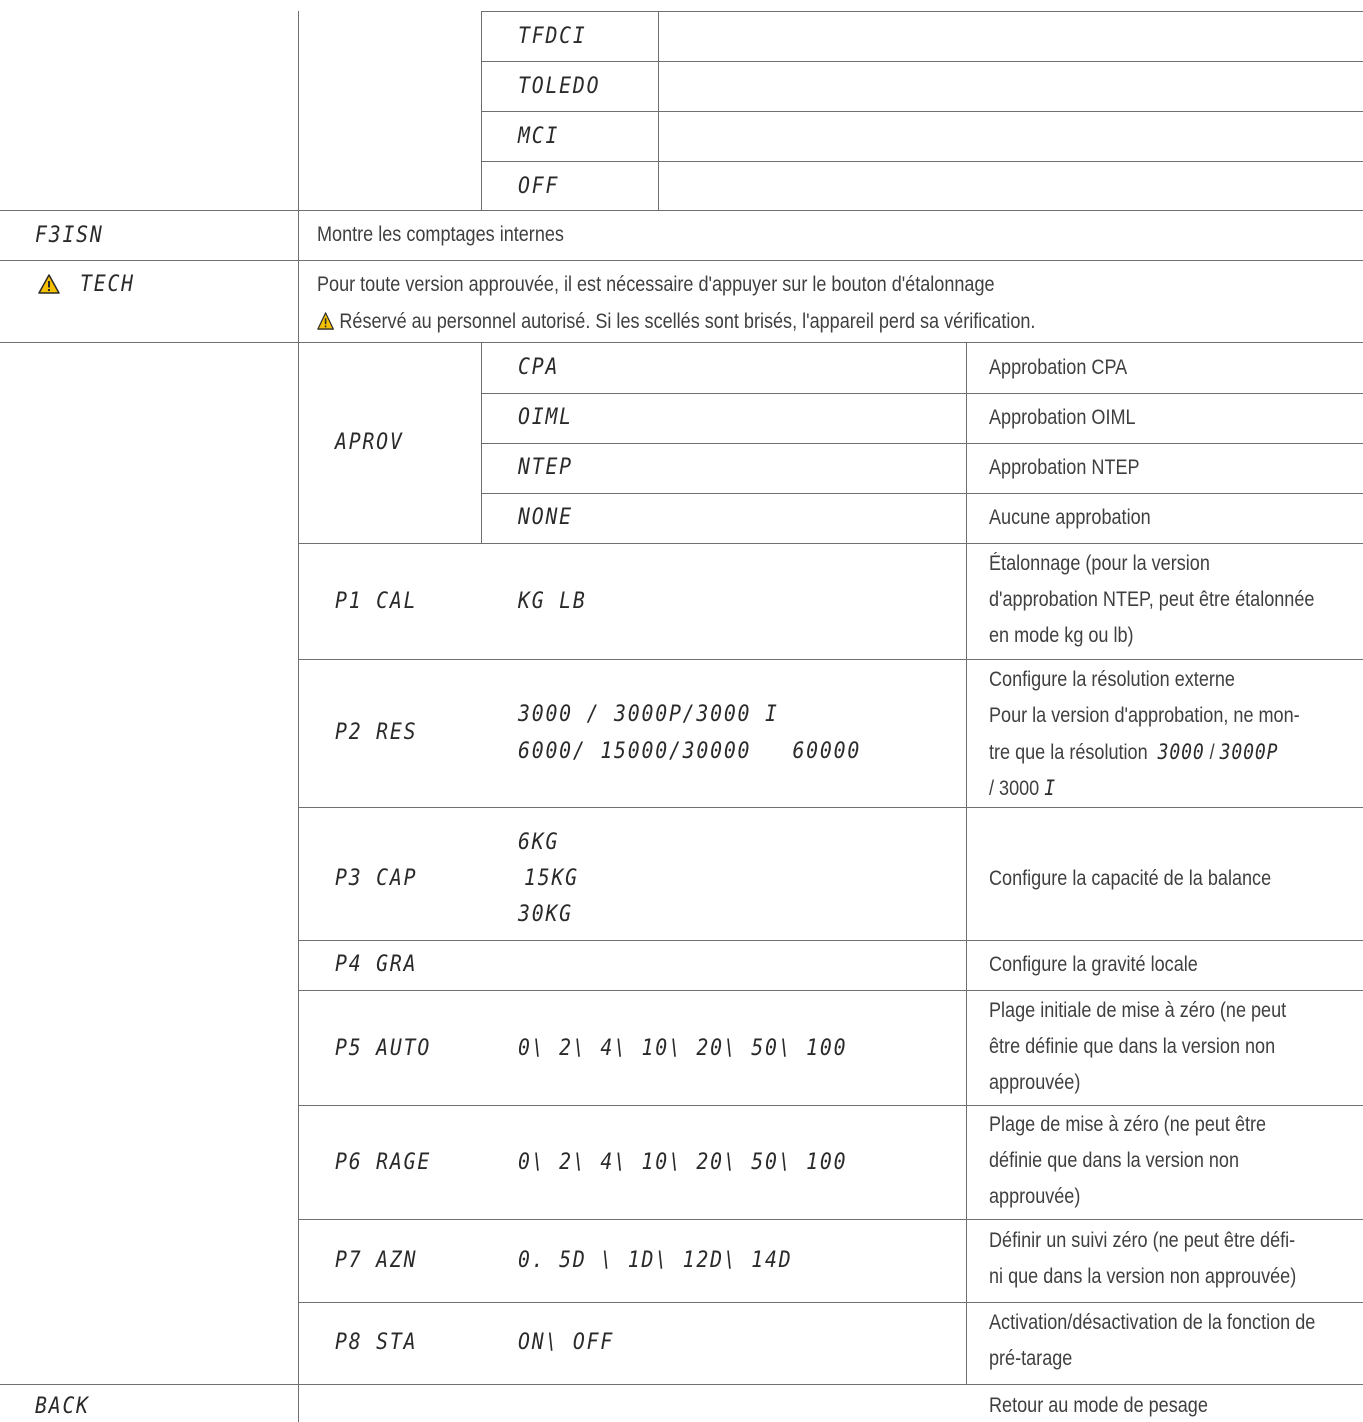 The width and height of the screenshot is (1363, 1422). What do you see at coordinates (1070, 517) in the screenshot?
I see `aprov-description: Aucune approbation` at bounding box center [1070, 517].